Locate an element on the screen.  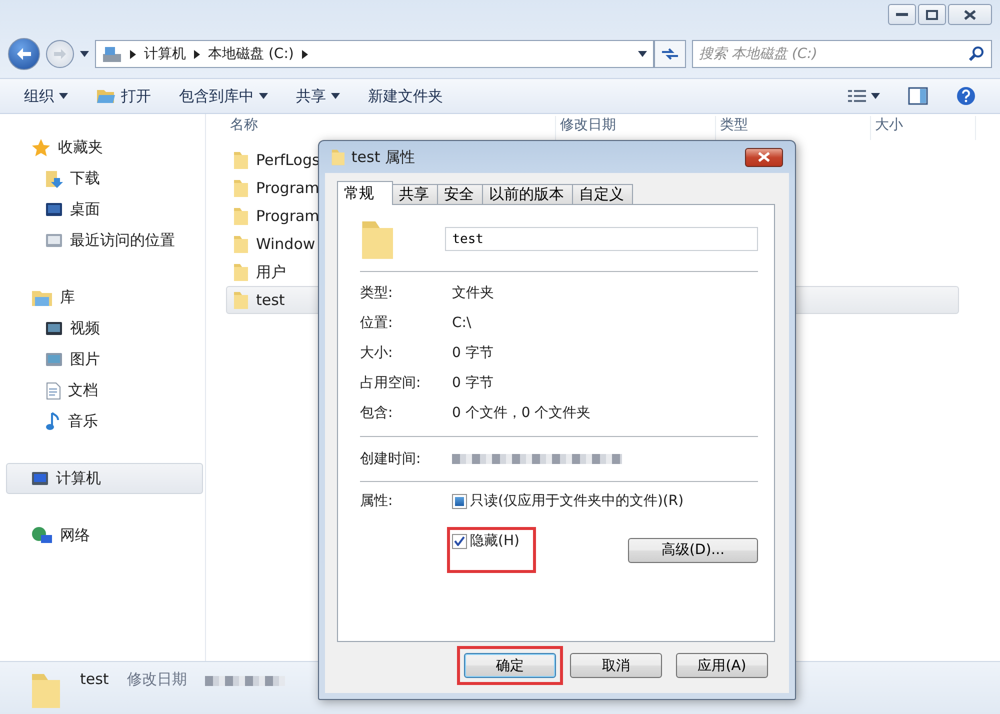
dialog-title: test 属性 is located at coordinates (383, 157).